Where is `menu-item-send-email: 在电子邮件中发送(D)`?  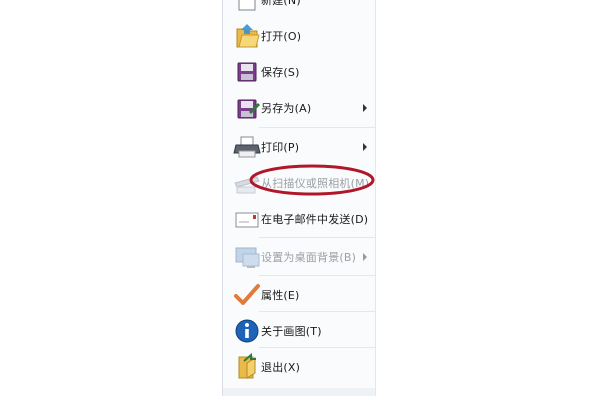
menu-item-send-email: 在电子邮件中发送(D) is located at coordinates (299, 219).